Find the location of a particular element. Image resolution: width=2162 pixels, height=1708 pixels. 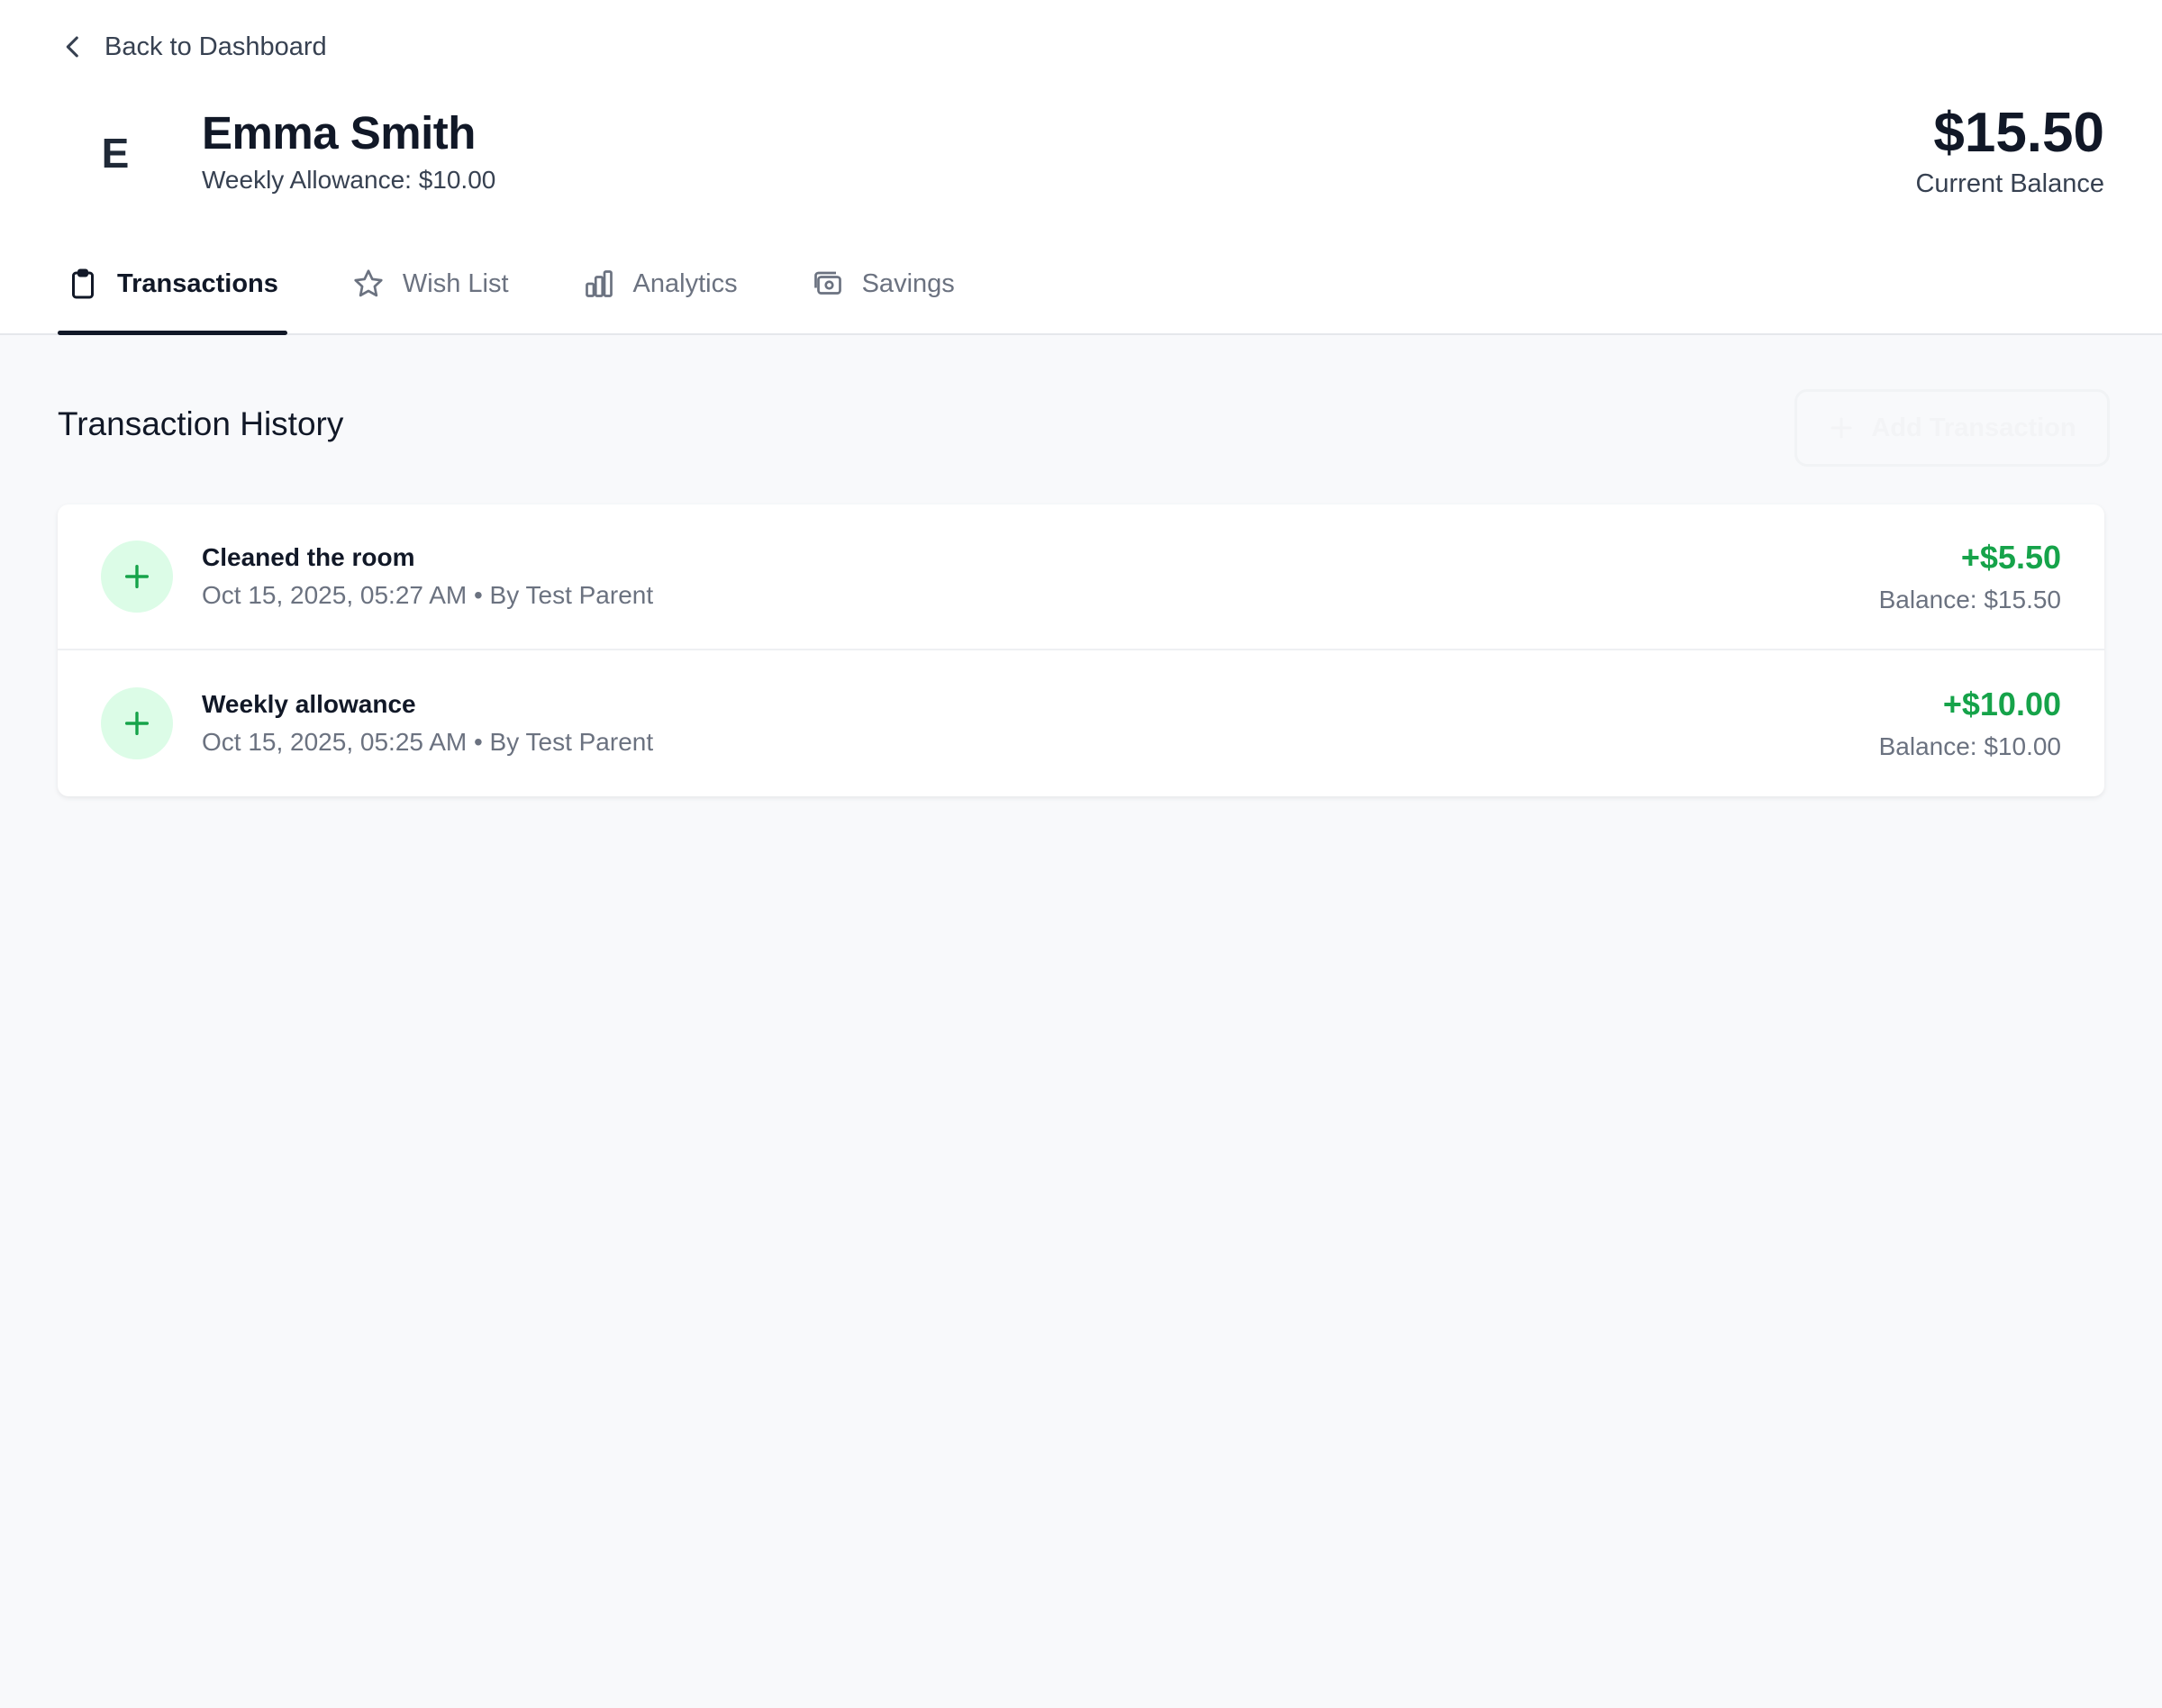

transaction-title: Cleaned the room is located at coordinates (308, 557).